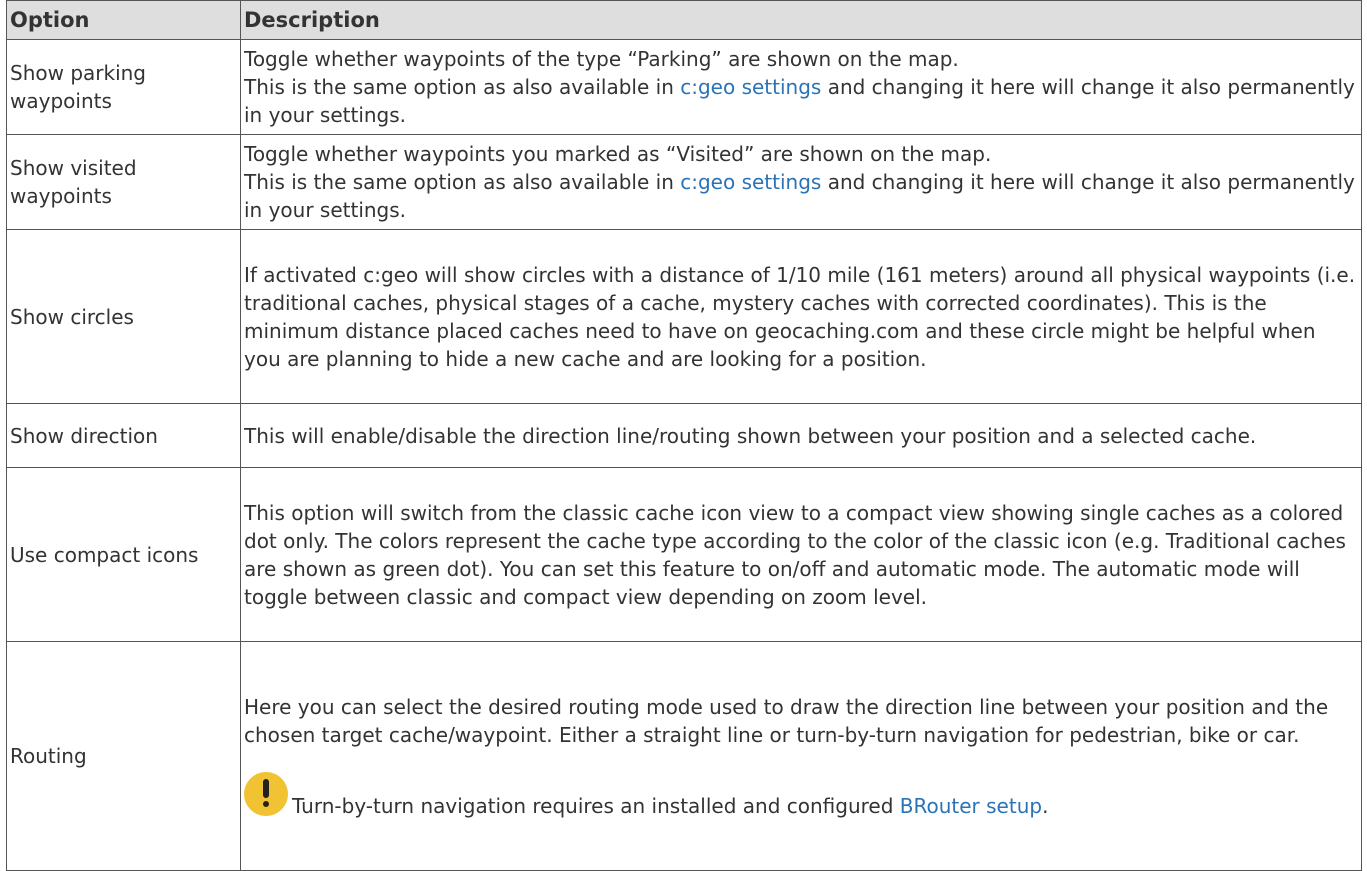 Image resolution: width=1367 pixels, height=871 pixels. Describe the element at coordinates (971, 806) in the screenshot. I see `brouter-setup-link: BRouter setup` at that location.